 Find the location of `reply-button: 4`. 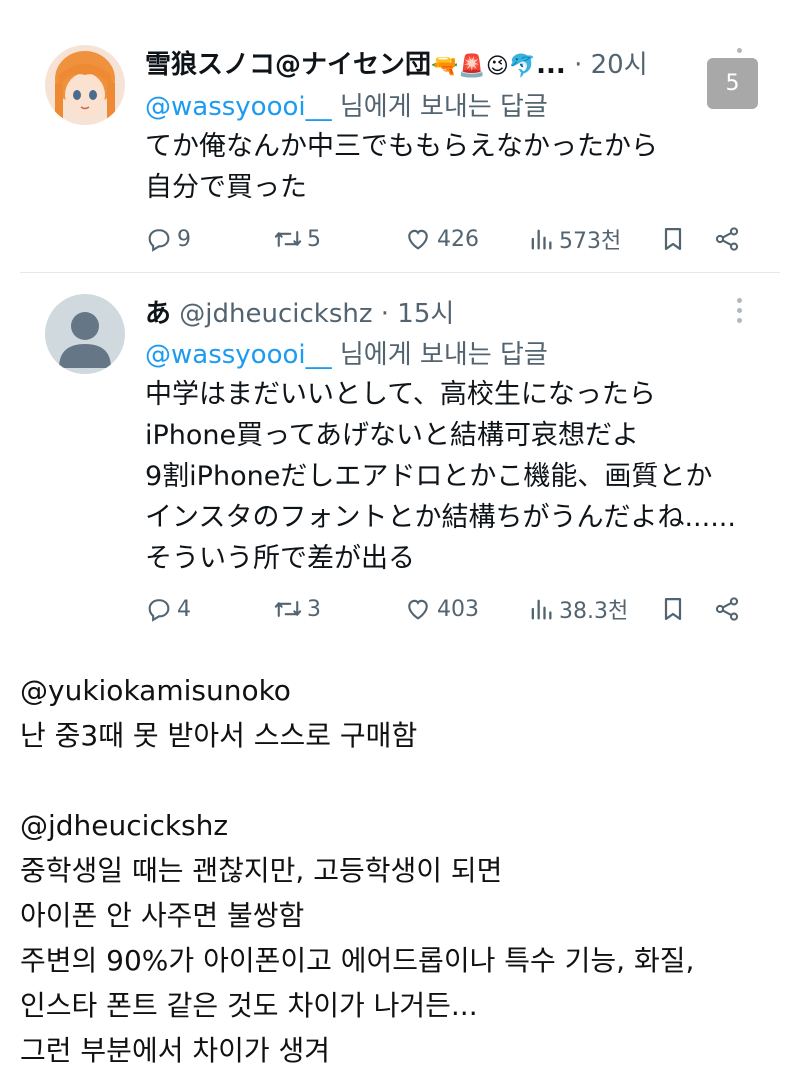

reply-button: 4 is located at coordinates (168, 609).